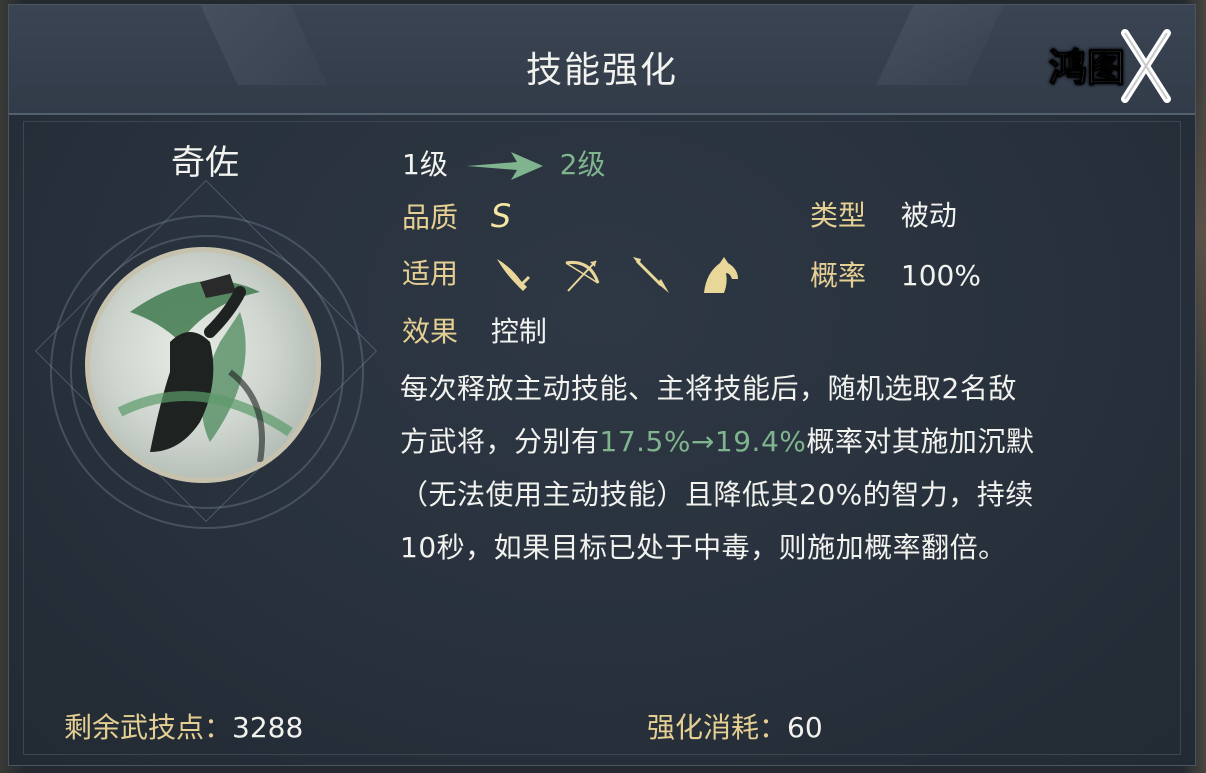  What do you see at coordinates (838, 215) in the screenshot?
I see `type-label: 类型` at bounding box center [838, 215].